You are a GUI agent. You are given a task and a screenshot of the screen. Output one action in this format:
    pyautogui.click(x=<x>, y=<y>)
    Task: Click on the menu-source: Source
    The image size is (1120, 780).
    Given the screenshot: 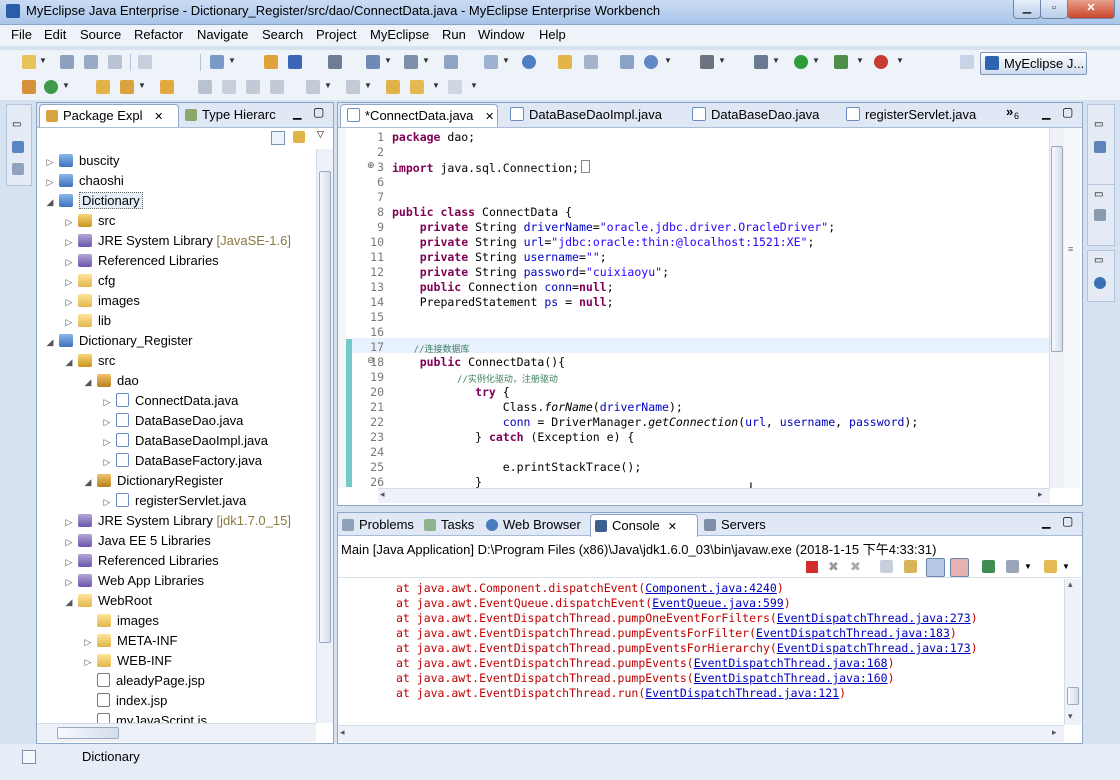 What is the action you would take?
    pyautogui.click(x=100, y=34)
    